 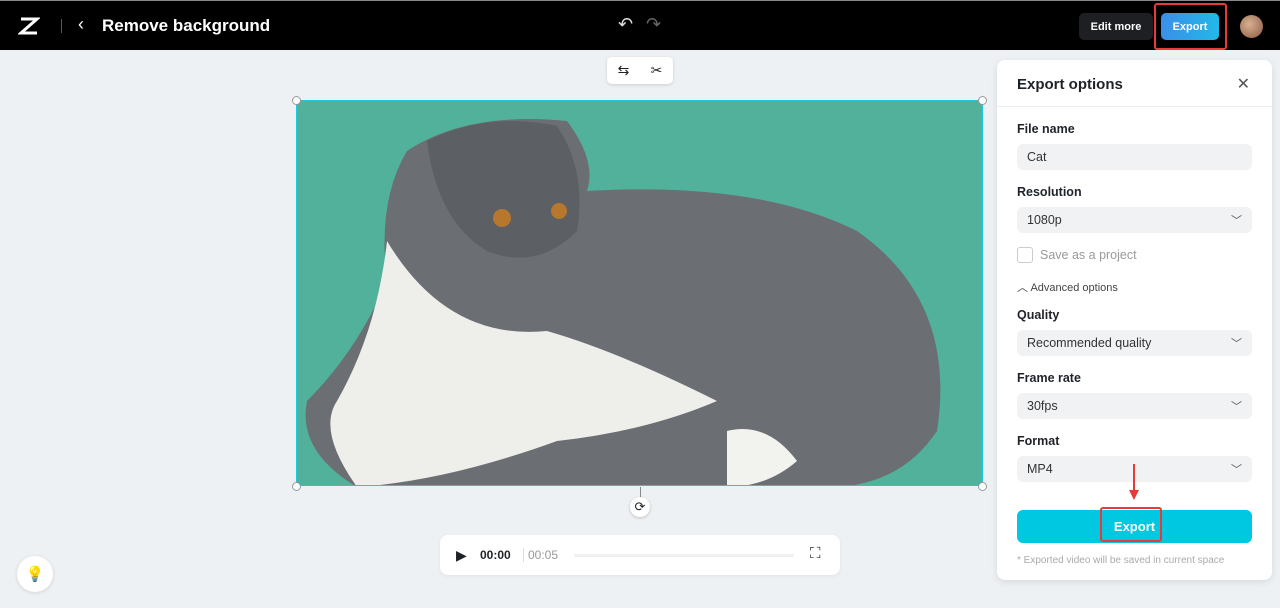 What do you see at coordinates (1049, 378) in the screenshot?
I see `frame-rate-label: Frame rate` at bounding box center [1049, 378].